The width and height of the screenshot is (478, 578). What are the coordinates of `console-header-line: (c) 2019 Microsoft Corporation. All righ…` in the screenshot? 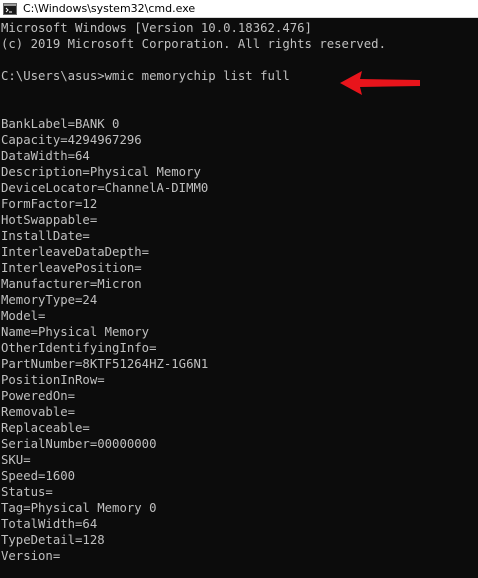 It's located at (193, 44).